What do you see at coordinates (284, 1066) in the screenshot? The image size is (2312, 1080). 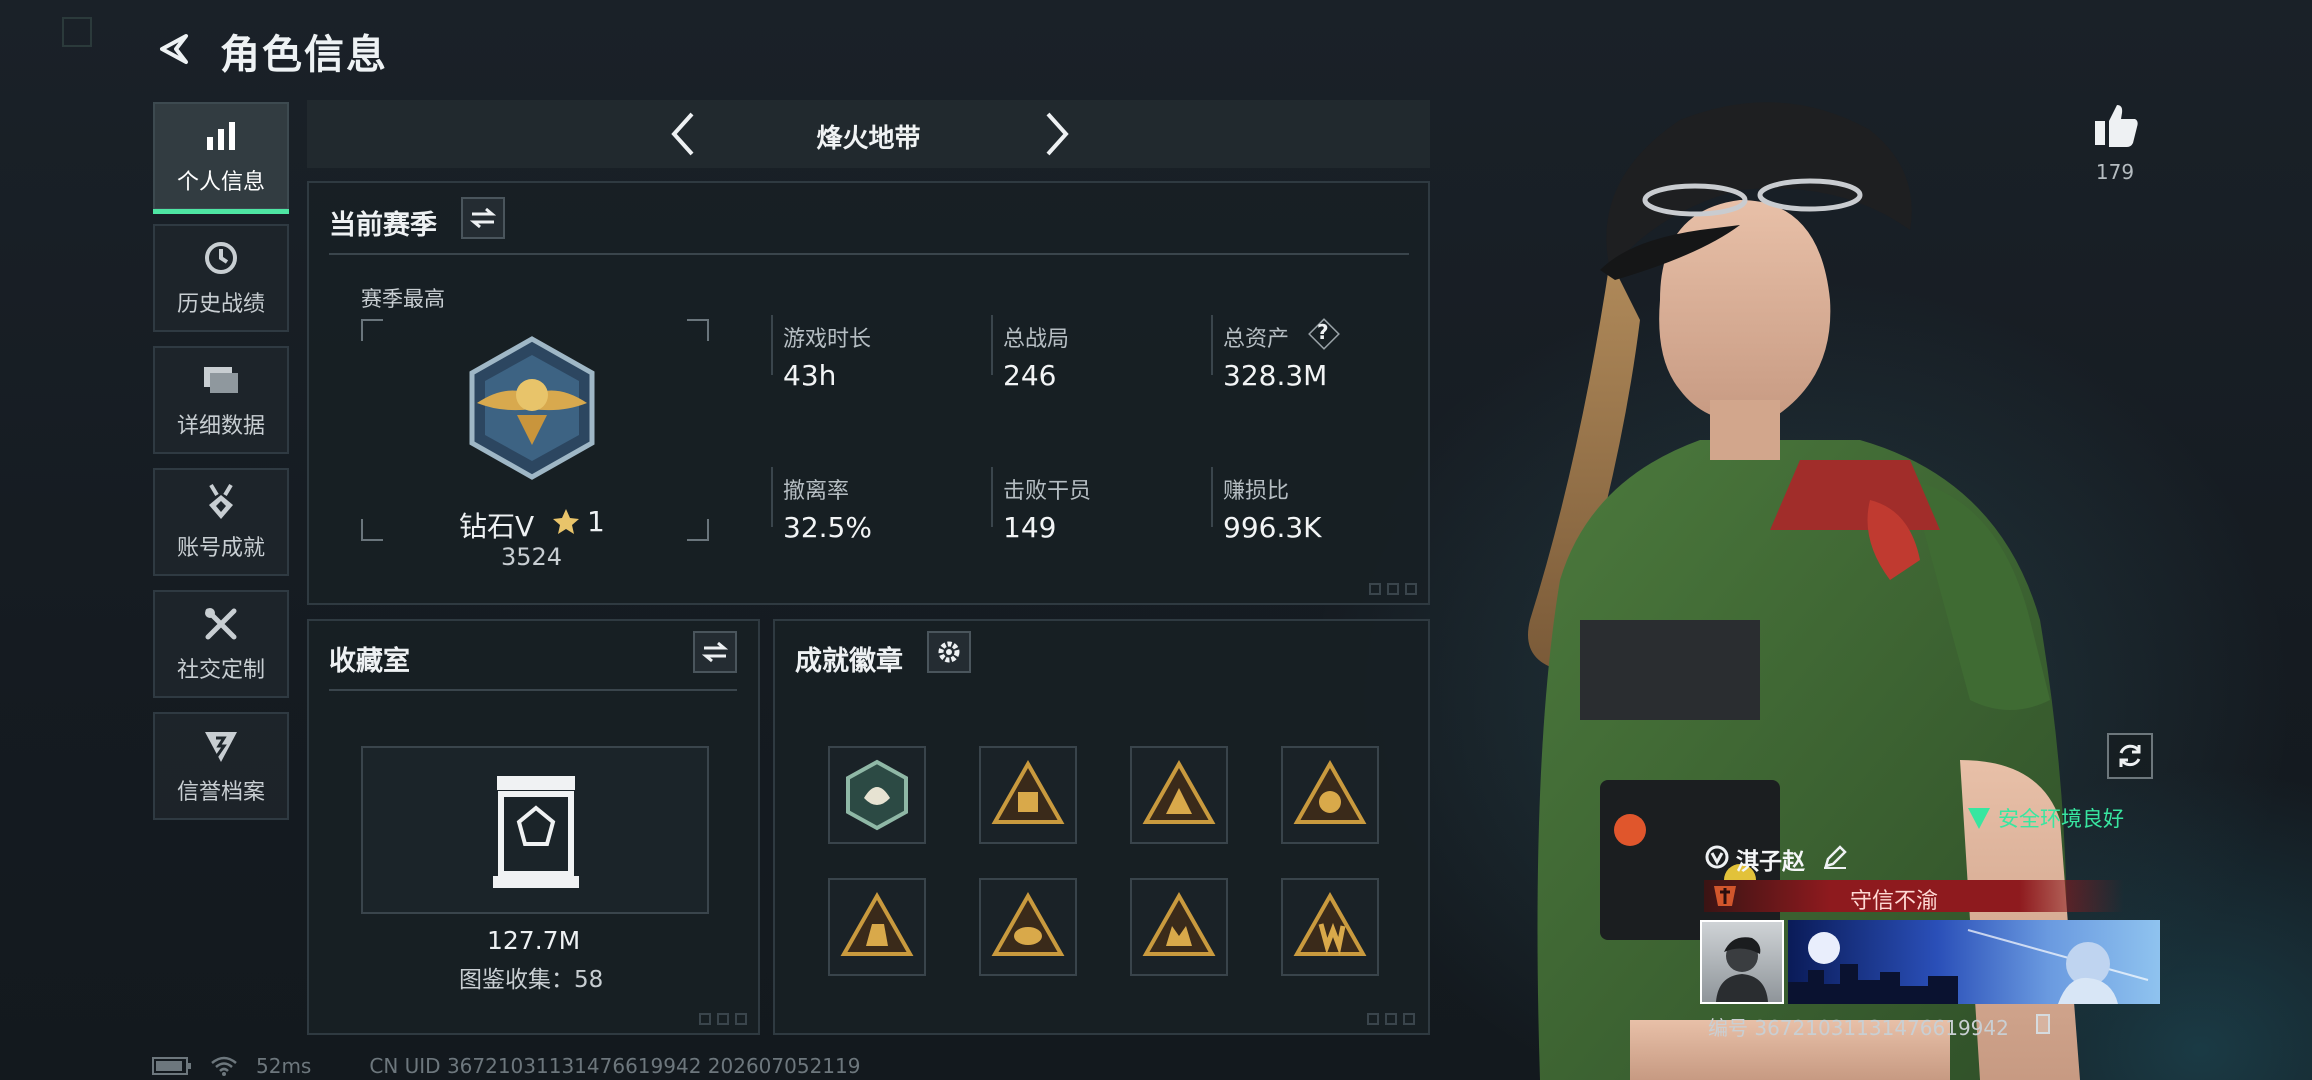 I see `ping-value: 52ms` at bounding box center [284, 1066].